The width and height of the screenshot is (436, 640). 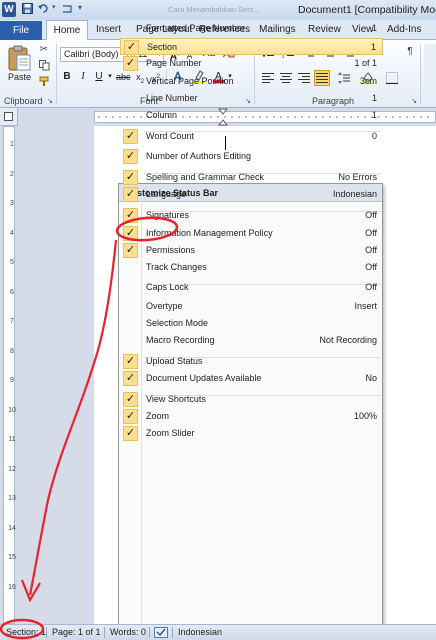 What do you see at coordinates (251, 287) in the screenshot?
I see `menu-item-caps-lock: Caps Lock Off` at bounding box center [251, 287].